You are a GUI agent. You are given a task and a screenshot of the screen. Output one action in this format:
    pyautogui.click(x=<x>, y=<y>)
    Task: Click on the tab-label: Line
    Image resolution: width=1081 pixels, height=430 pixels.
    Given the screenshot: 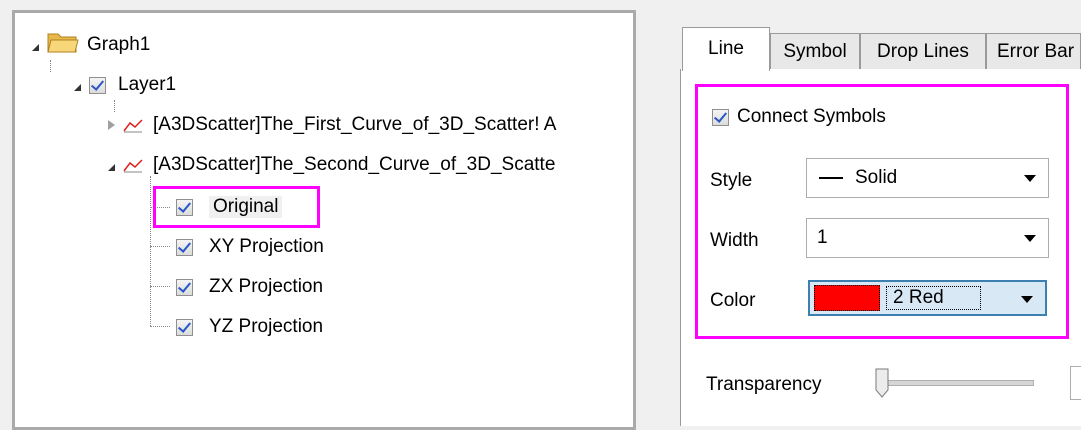 What is the action you would take?
    pyautogui.click(x=726, y=48)
    